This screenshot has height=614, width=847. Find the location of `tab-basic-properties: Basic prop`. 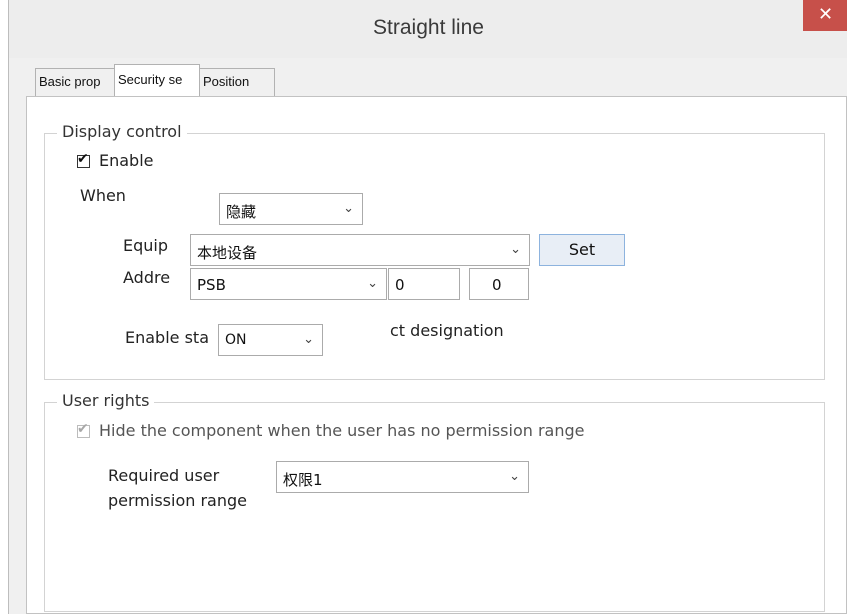

tab-basic-properties: Basic prop is located at coordinates (75, 82).